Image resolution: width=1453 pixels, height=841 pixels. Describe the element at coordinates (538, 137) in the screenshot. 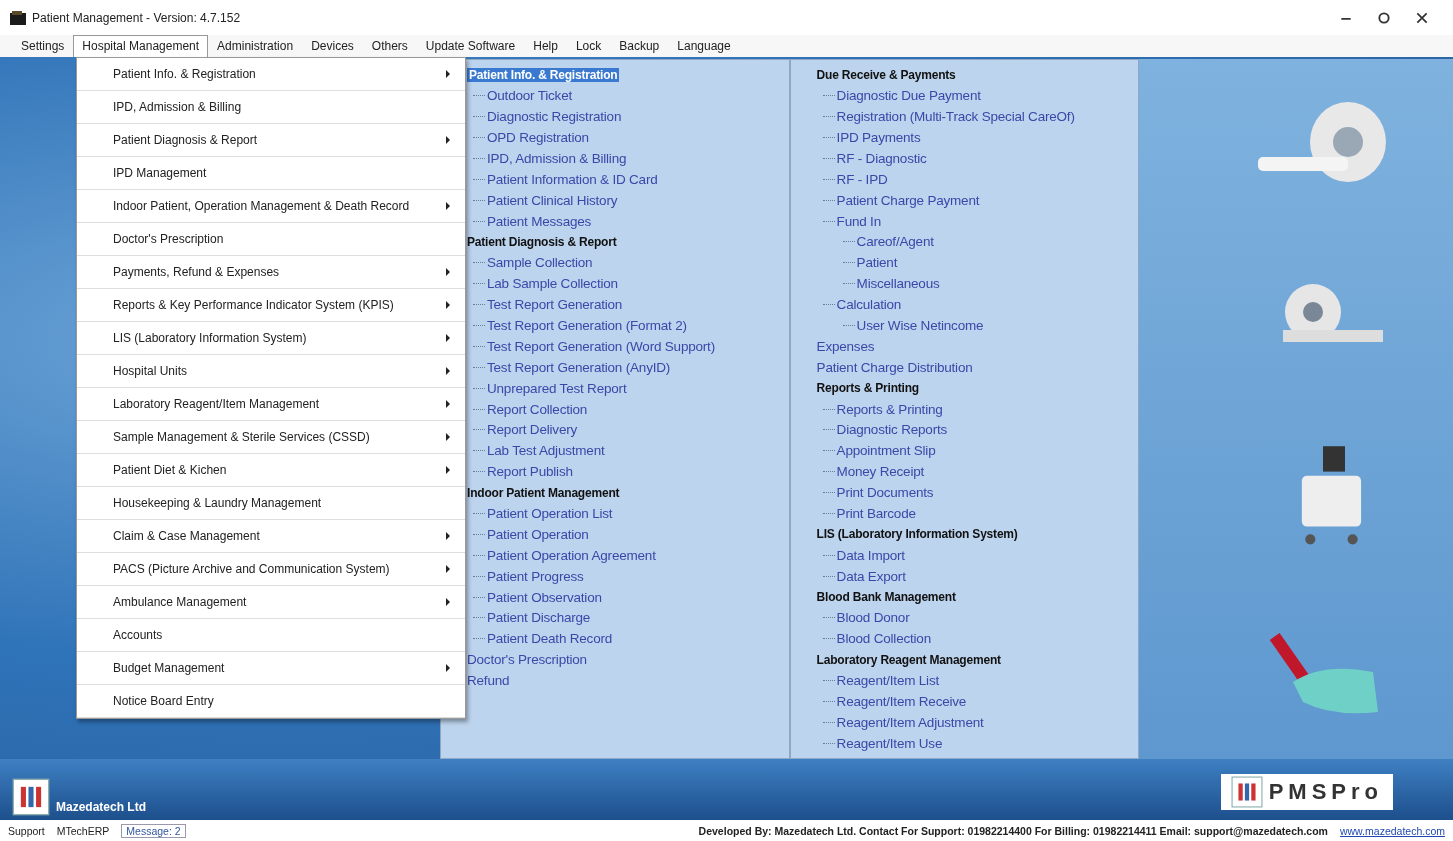

I see `tree-item: OPD Registration` at that location.